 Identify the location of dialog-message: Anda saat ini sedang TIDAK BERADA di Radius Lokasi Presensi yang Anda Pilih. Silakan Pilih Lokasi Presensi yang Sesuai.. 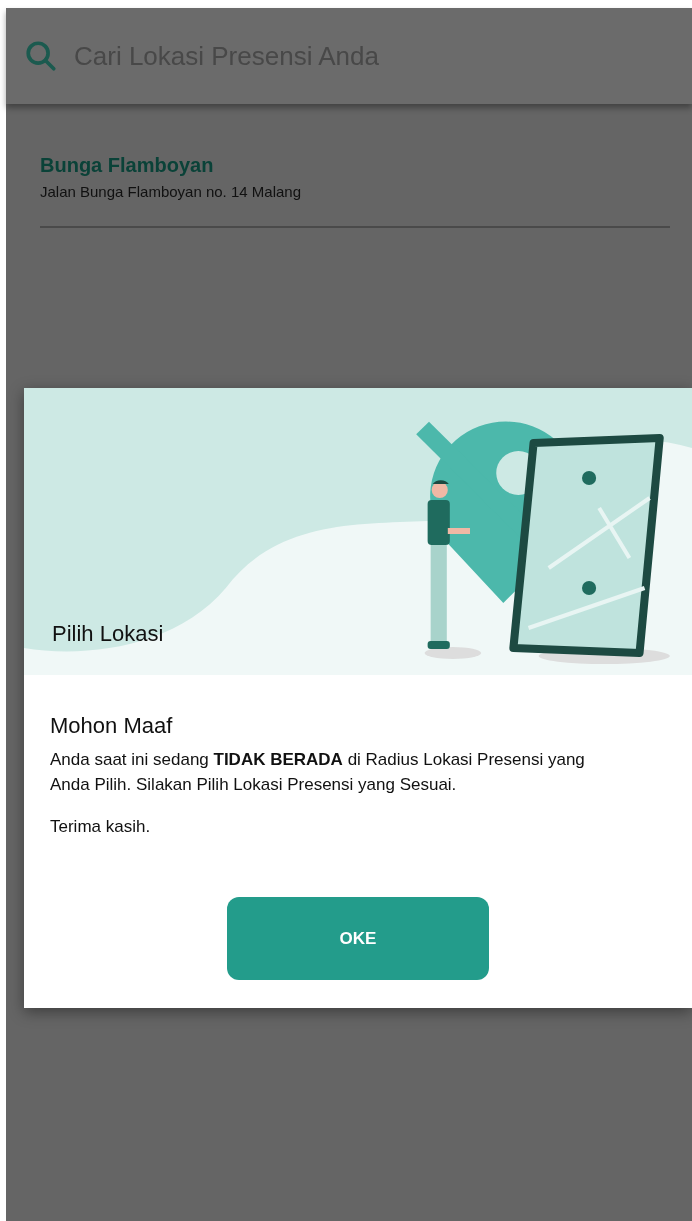
(318, 772).